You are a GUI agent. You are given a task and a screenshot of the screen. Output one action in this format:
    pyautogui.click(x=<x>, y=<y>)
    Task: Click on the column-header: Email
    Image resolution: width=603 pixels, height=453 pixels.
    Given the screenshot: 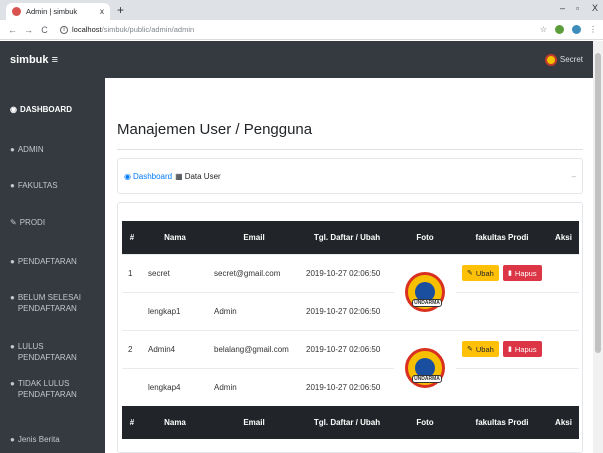 What is the action you would take?
    pyautogui.click(x=254, y=237)
    